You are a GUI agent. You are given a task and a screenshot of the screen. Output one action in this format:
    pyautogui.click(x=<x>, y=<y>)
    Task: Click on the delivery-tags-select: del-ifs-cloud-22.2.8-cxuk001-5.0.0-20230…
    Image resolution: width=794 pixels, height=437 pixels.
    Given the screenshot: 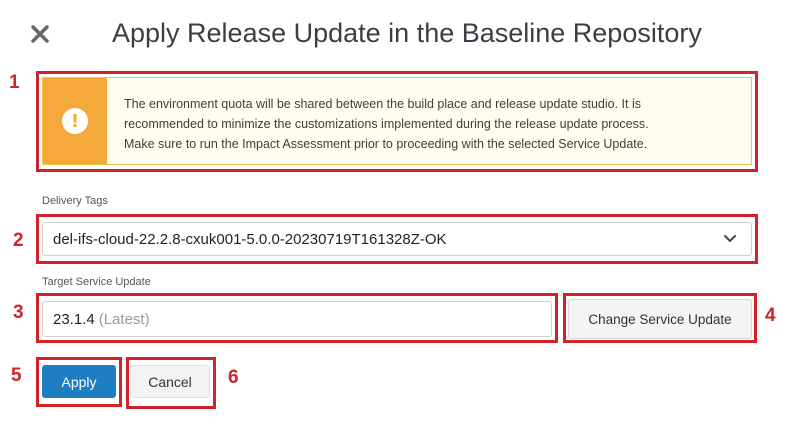 What is the action you would take?
    pyautogui.click(x=397, y=239)
    